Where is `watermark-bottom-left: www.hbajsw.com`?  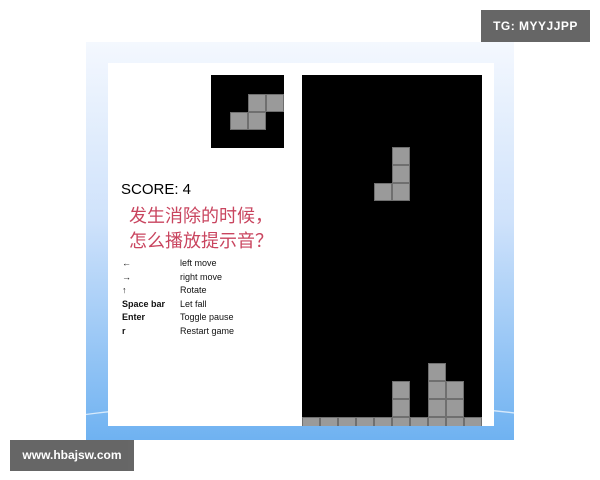 watermark-bottom-left: www.hbajsw.com is located at coordinates (72, 455).